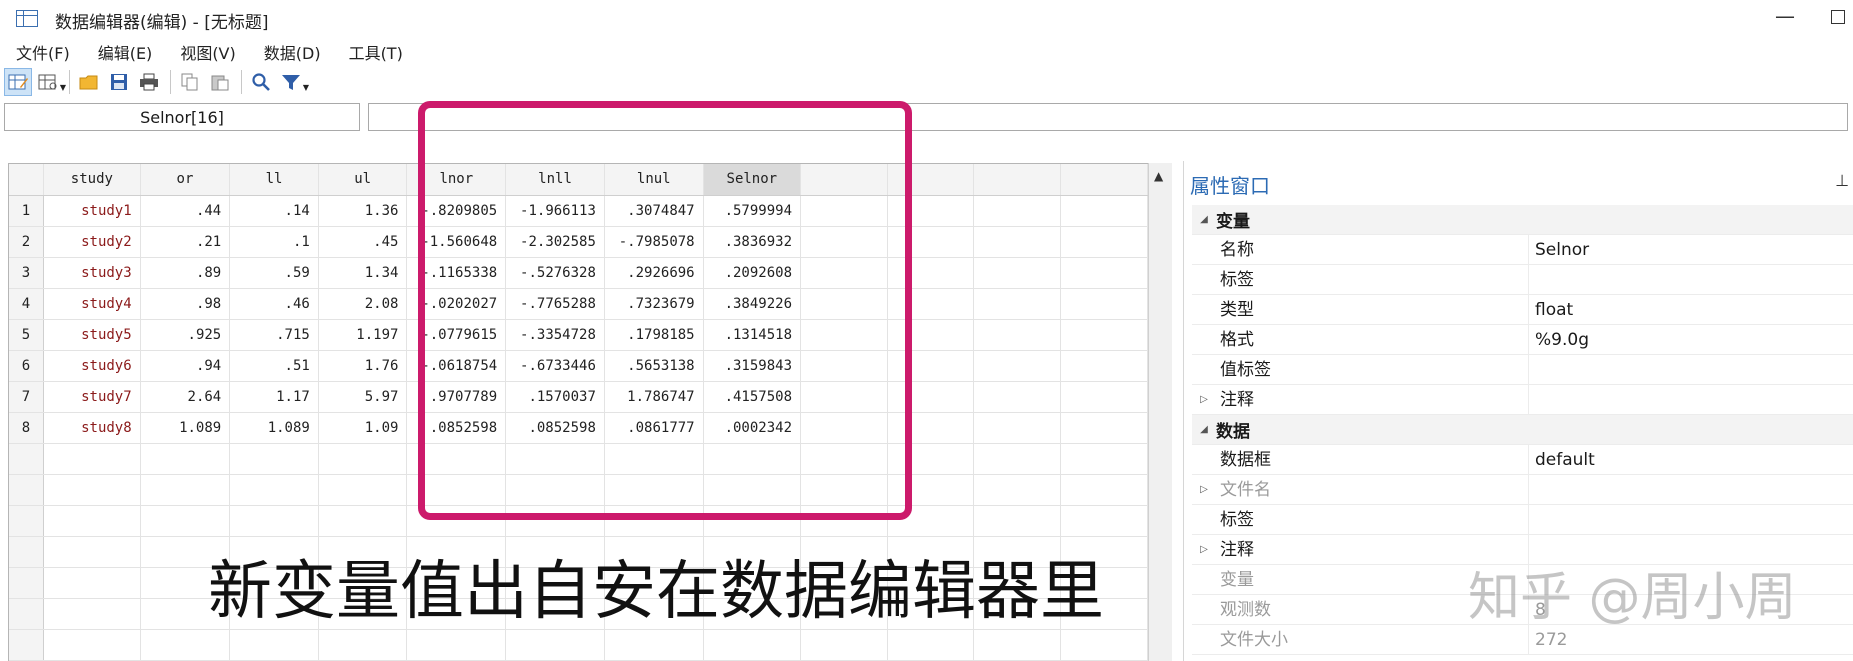 This screenshot has width=1853, height=661. Describe the element at coordinates (274, 397) in the screenshot. I see `value-cell: 1.17` at that location.